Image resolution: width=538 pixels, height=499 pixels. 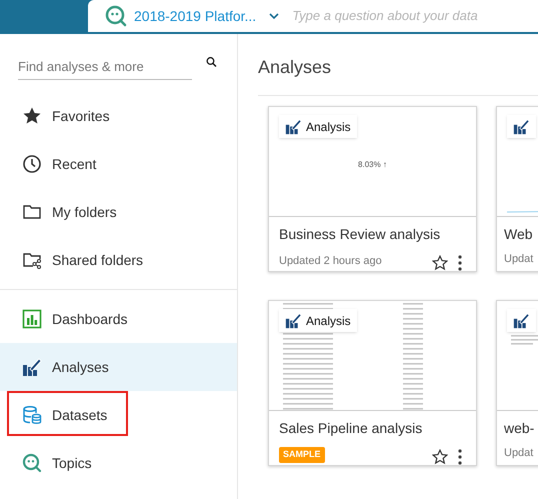 What do you see at coordinates (517, 383) in the screenshot?
I see `analysis-card: web- Updat` at bounding box center [517, 383].